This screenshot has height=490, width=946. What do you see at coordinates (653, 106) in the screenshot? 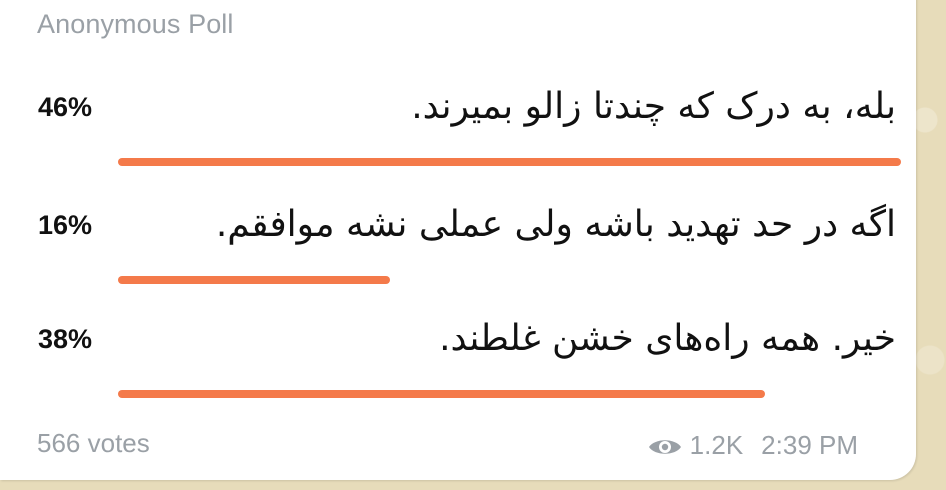
I see `poll-option-text: بله، به درک که چندتا زالو بمیرند.` at bounding box center [653, 106].